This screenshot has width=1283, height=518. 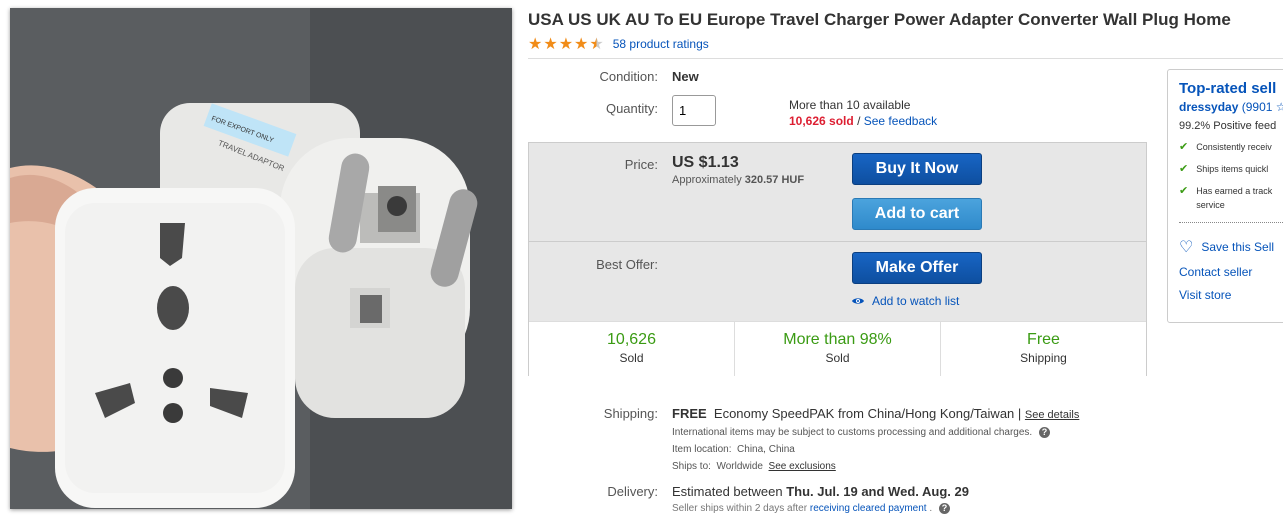 I want to click on condition-label: Condition:, so click(x=628, y=76).